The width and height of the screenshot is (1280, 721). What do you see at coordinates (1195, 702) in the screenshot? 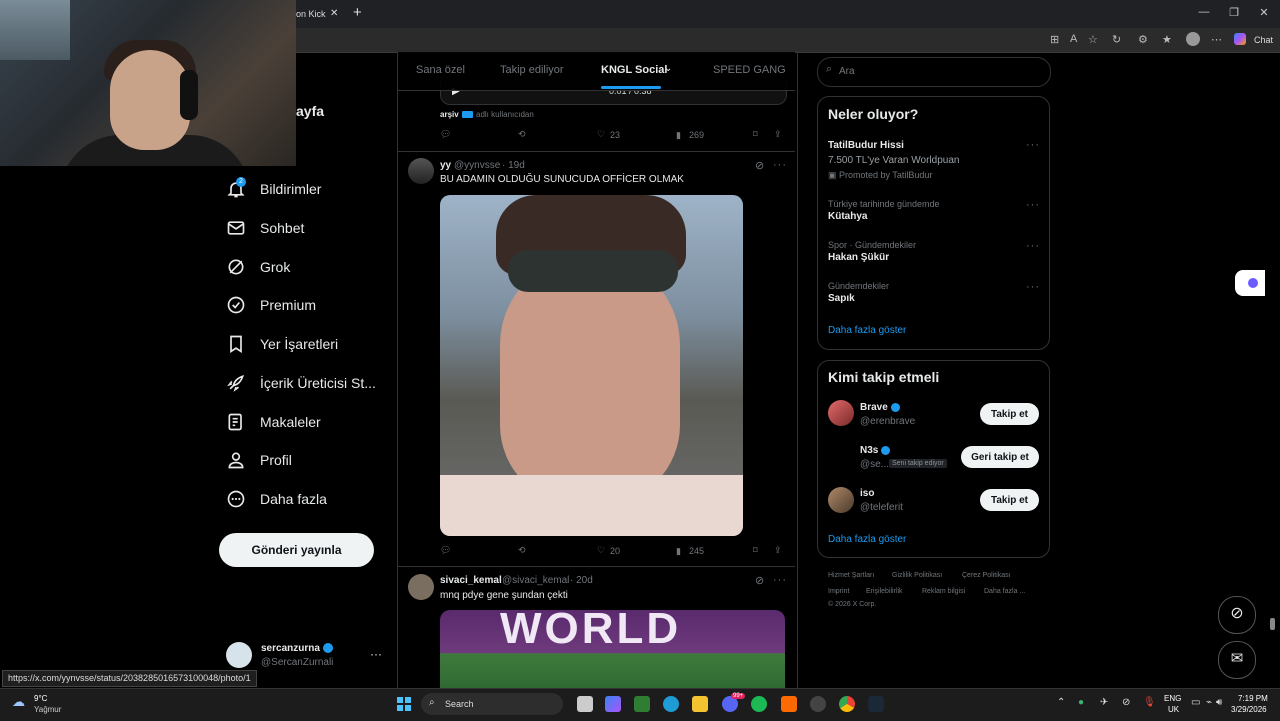
I see `display-icon: ▭` at bounding box center [1195, 702].